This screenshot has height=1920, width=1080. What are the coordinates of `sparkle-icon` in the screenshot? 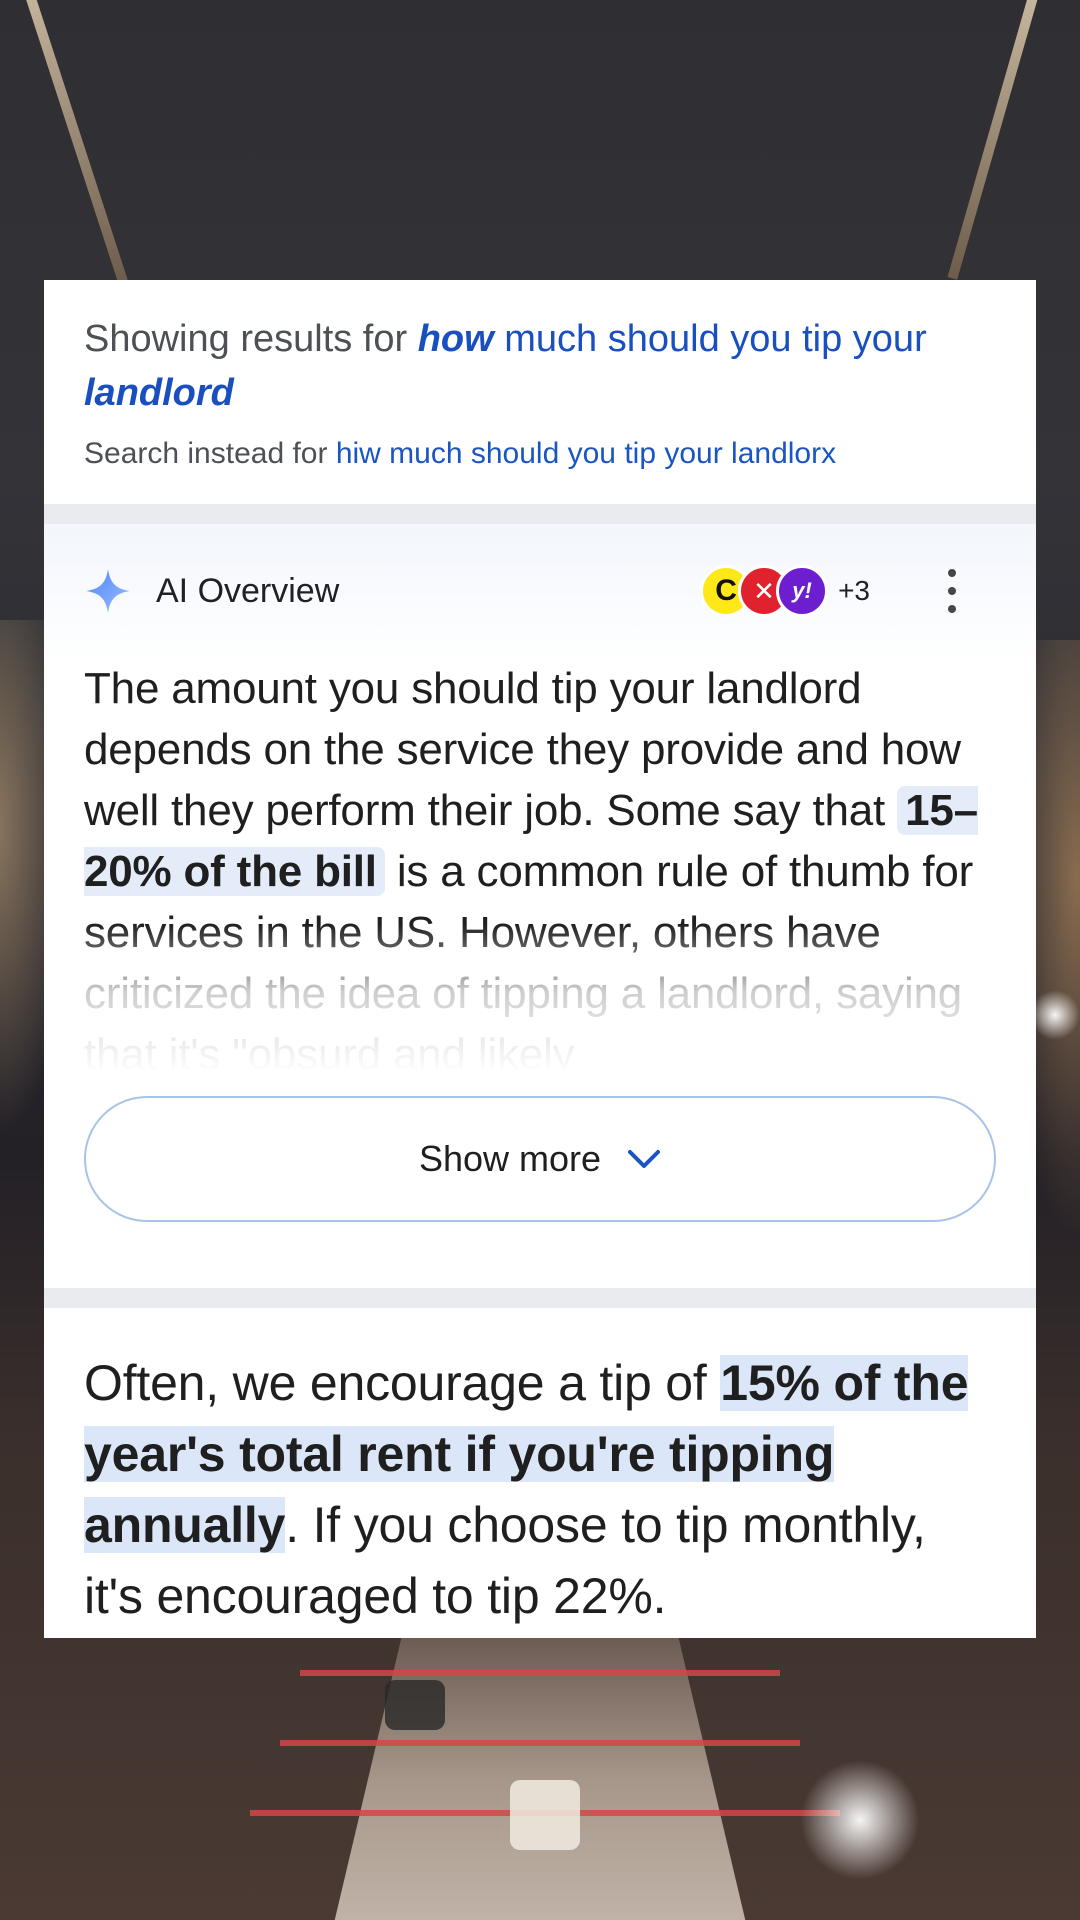 It's located at (108, 591).